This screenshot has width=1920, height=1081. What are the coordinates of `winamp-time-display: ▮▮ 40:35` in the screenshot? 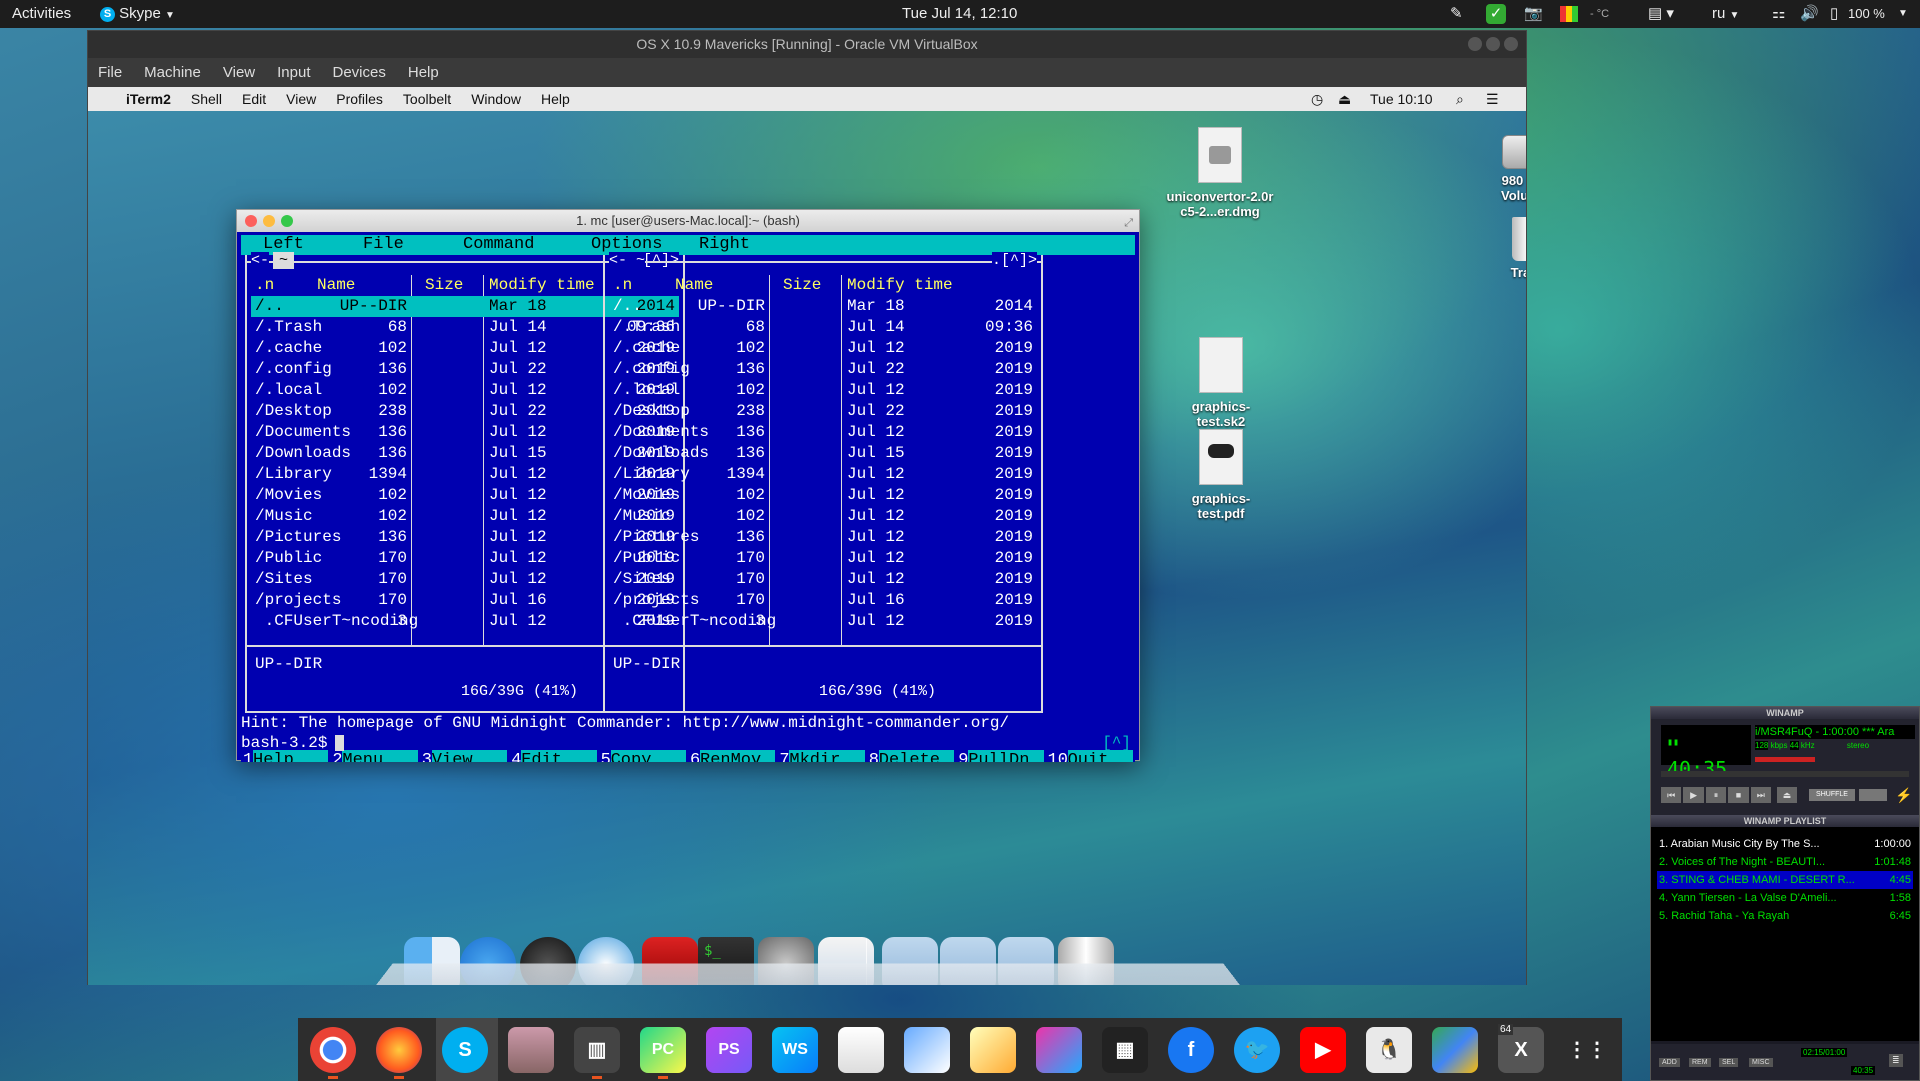 It's located at (1706, 753).